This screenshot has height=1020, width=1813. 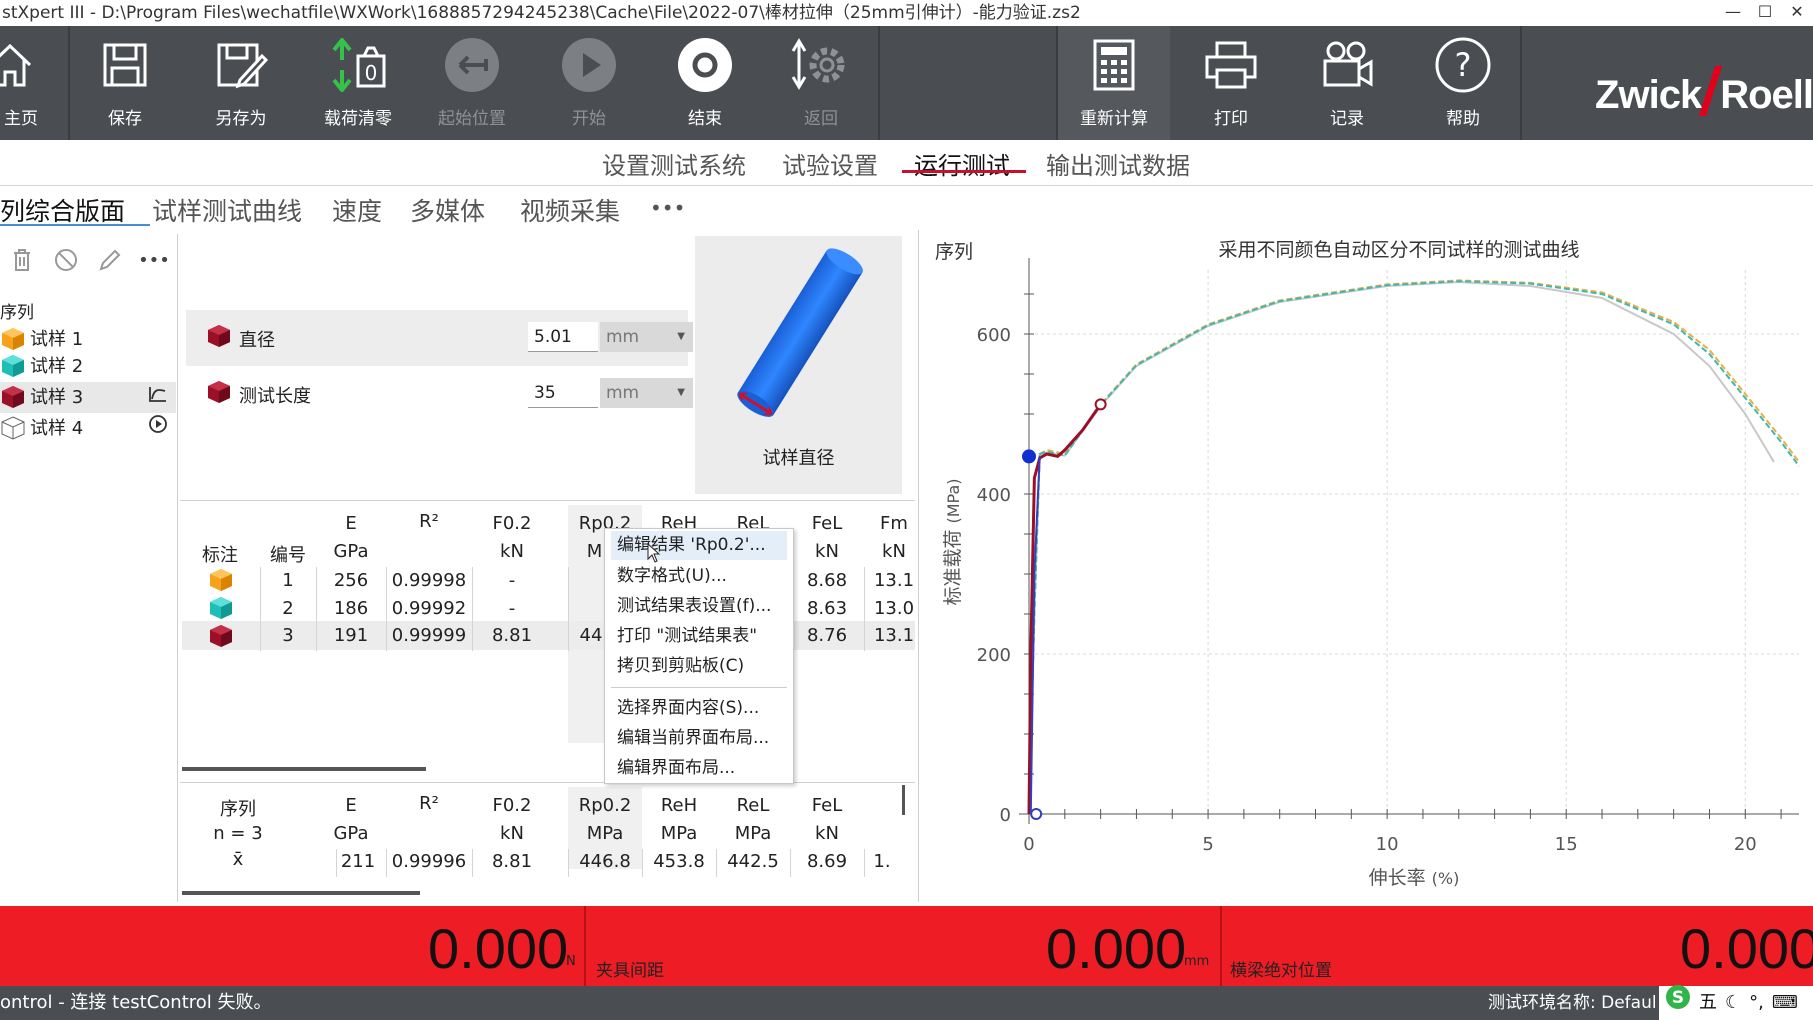 What do you see at coordinates (605, 805) in the screenshot?
I see `col-header-rp02: Rp0.2` at bounding box center [605, 805].